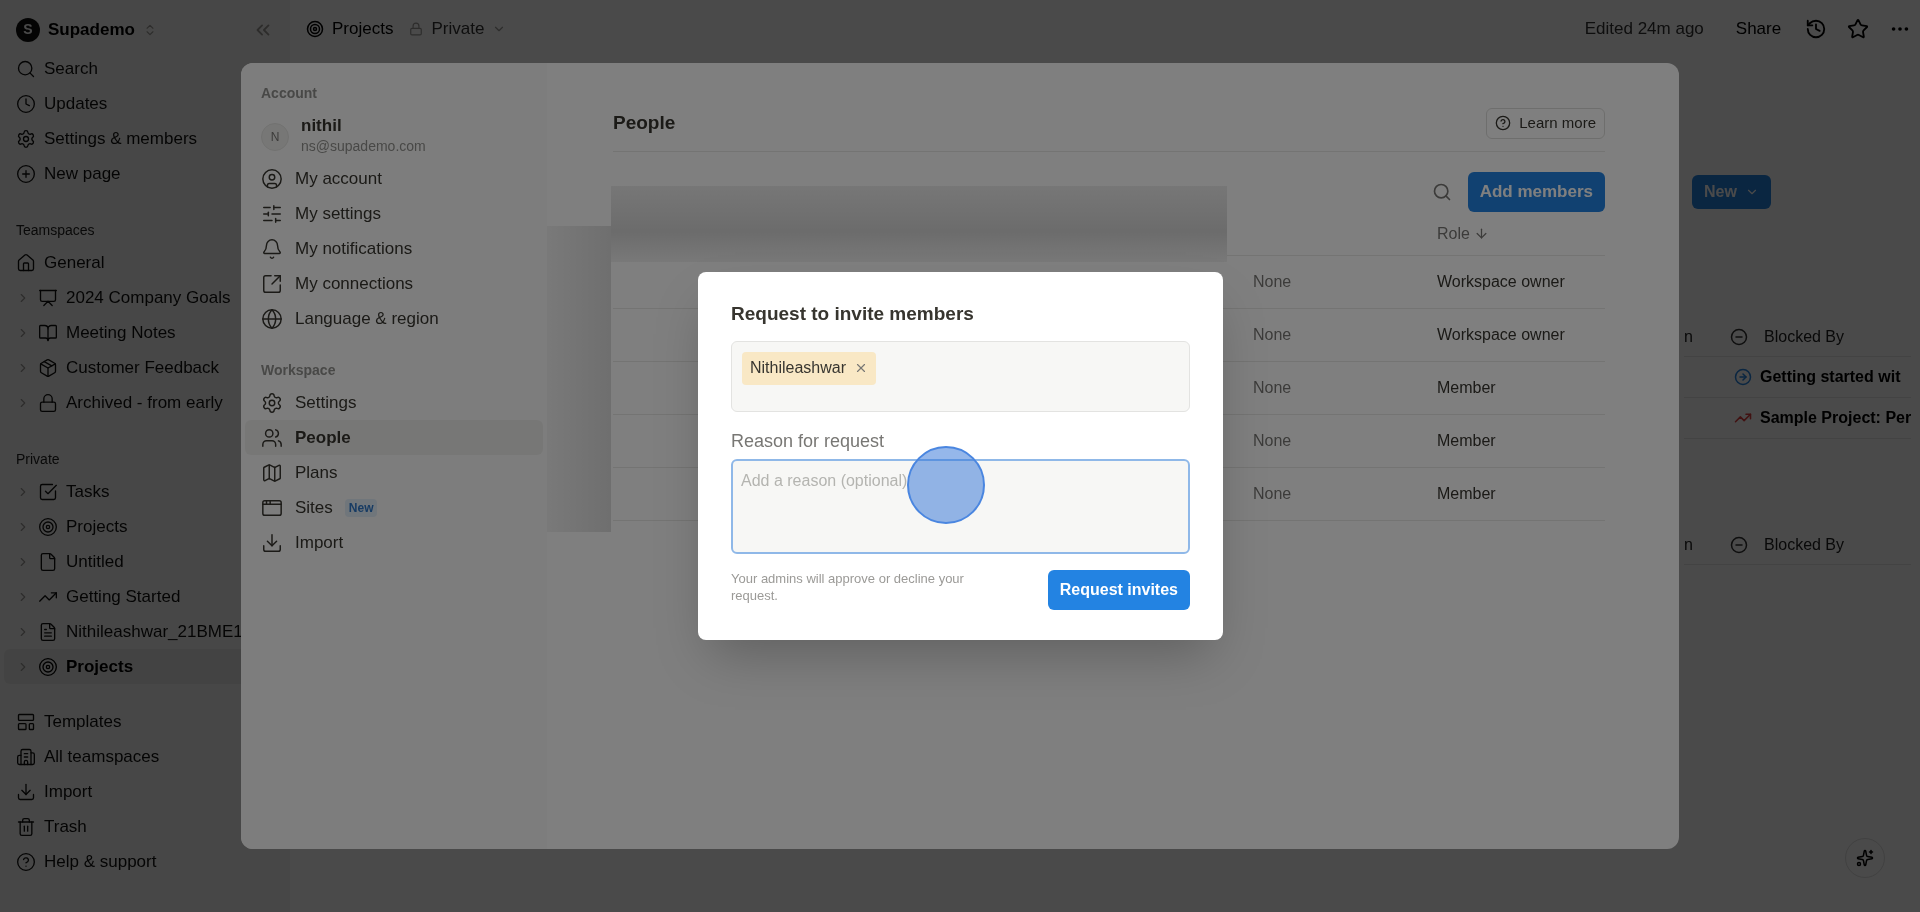  What do you see at coordinates (1118, 589) in the screenshot?
I see `request-invites-button: Request invites` at bounding box center [1118, 589].